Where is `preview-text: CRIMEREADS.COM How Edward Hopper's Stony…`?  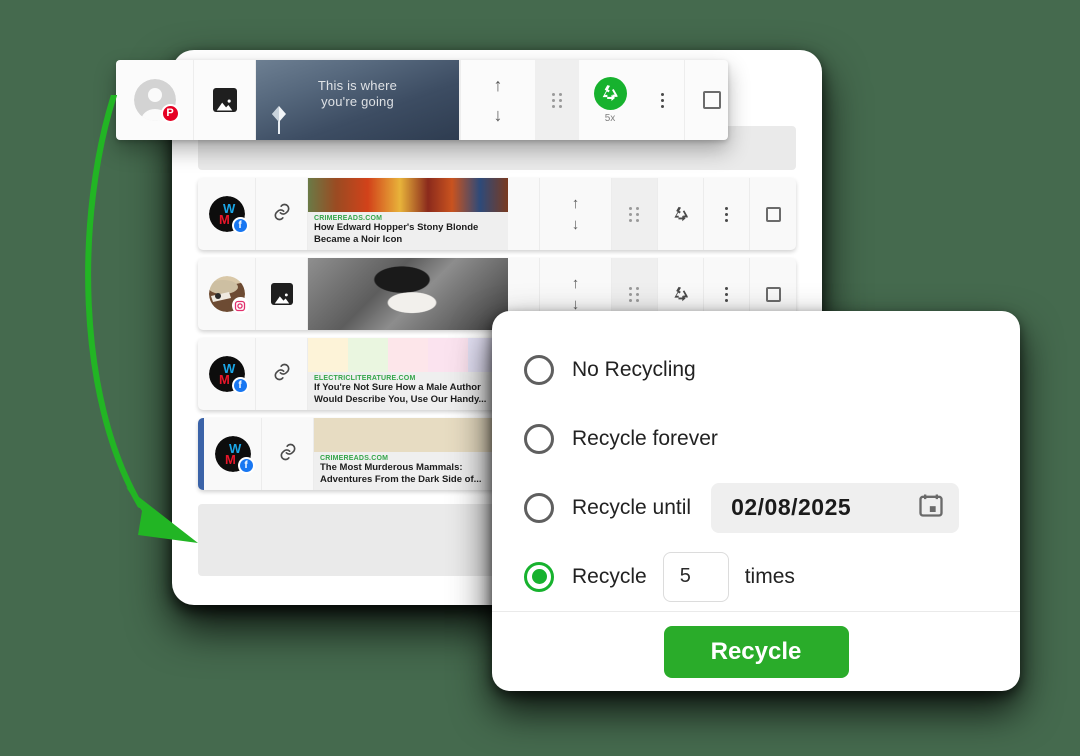 preview-text: CRIMEREADS.COM How Edward Hopper's Stony… is located at coordinates (408, 228).